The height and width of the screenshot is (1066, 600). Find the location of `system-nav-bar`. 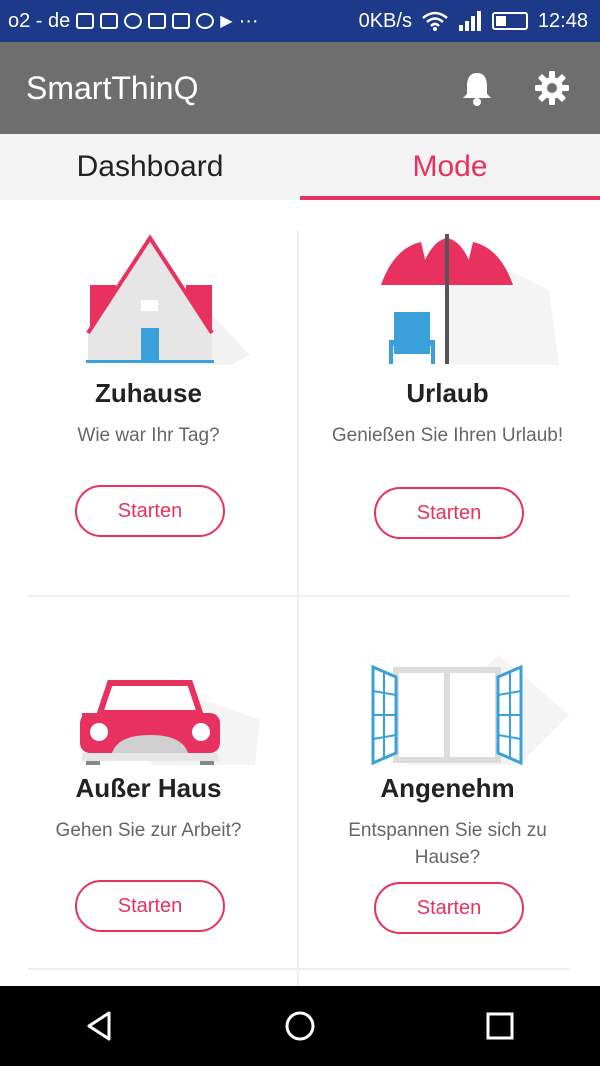

system-nav-bar is located at coordinates (300, 1026).